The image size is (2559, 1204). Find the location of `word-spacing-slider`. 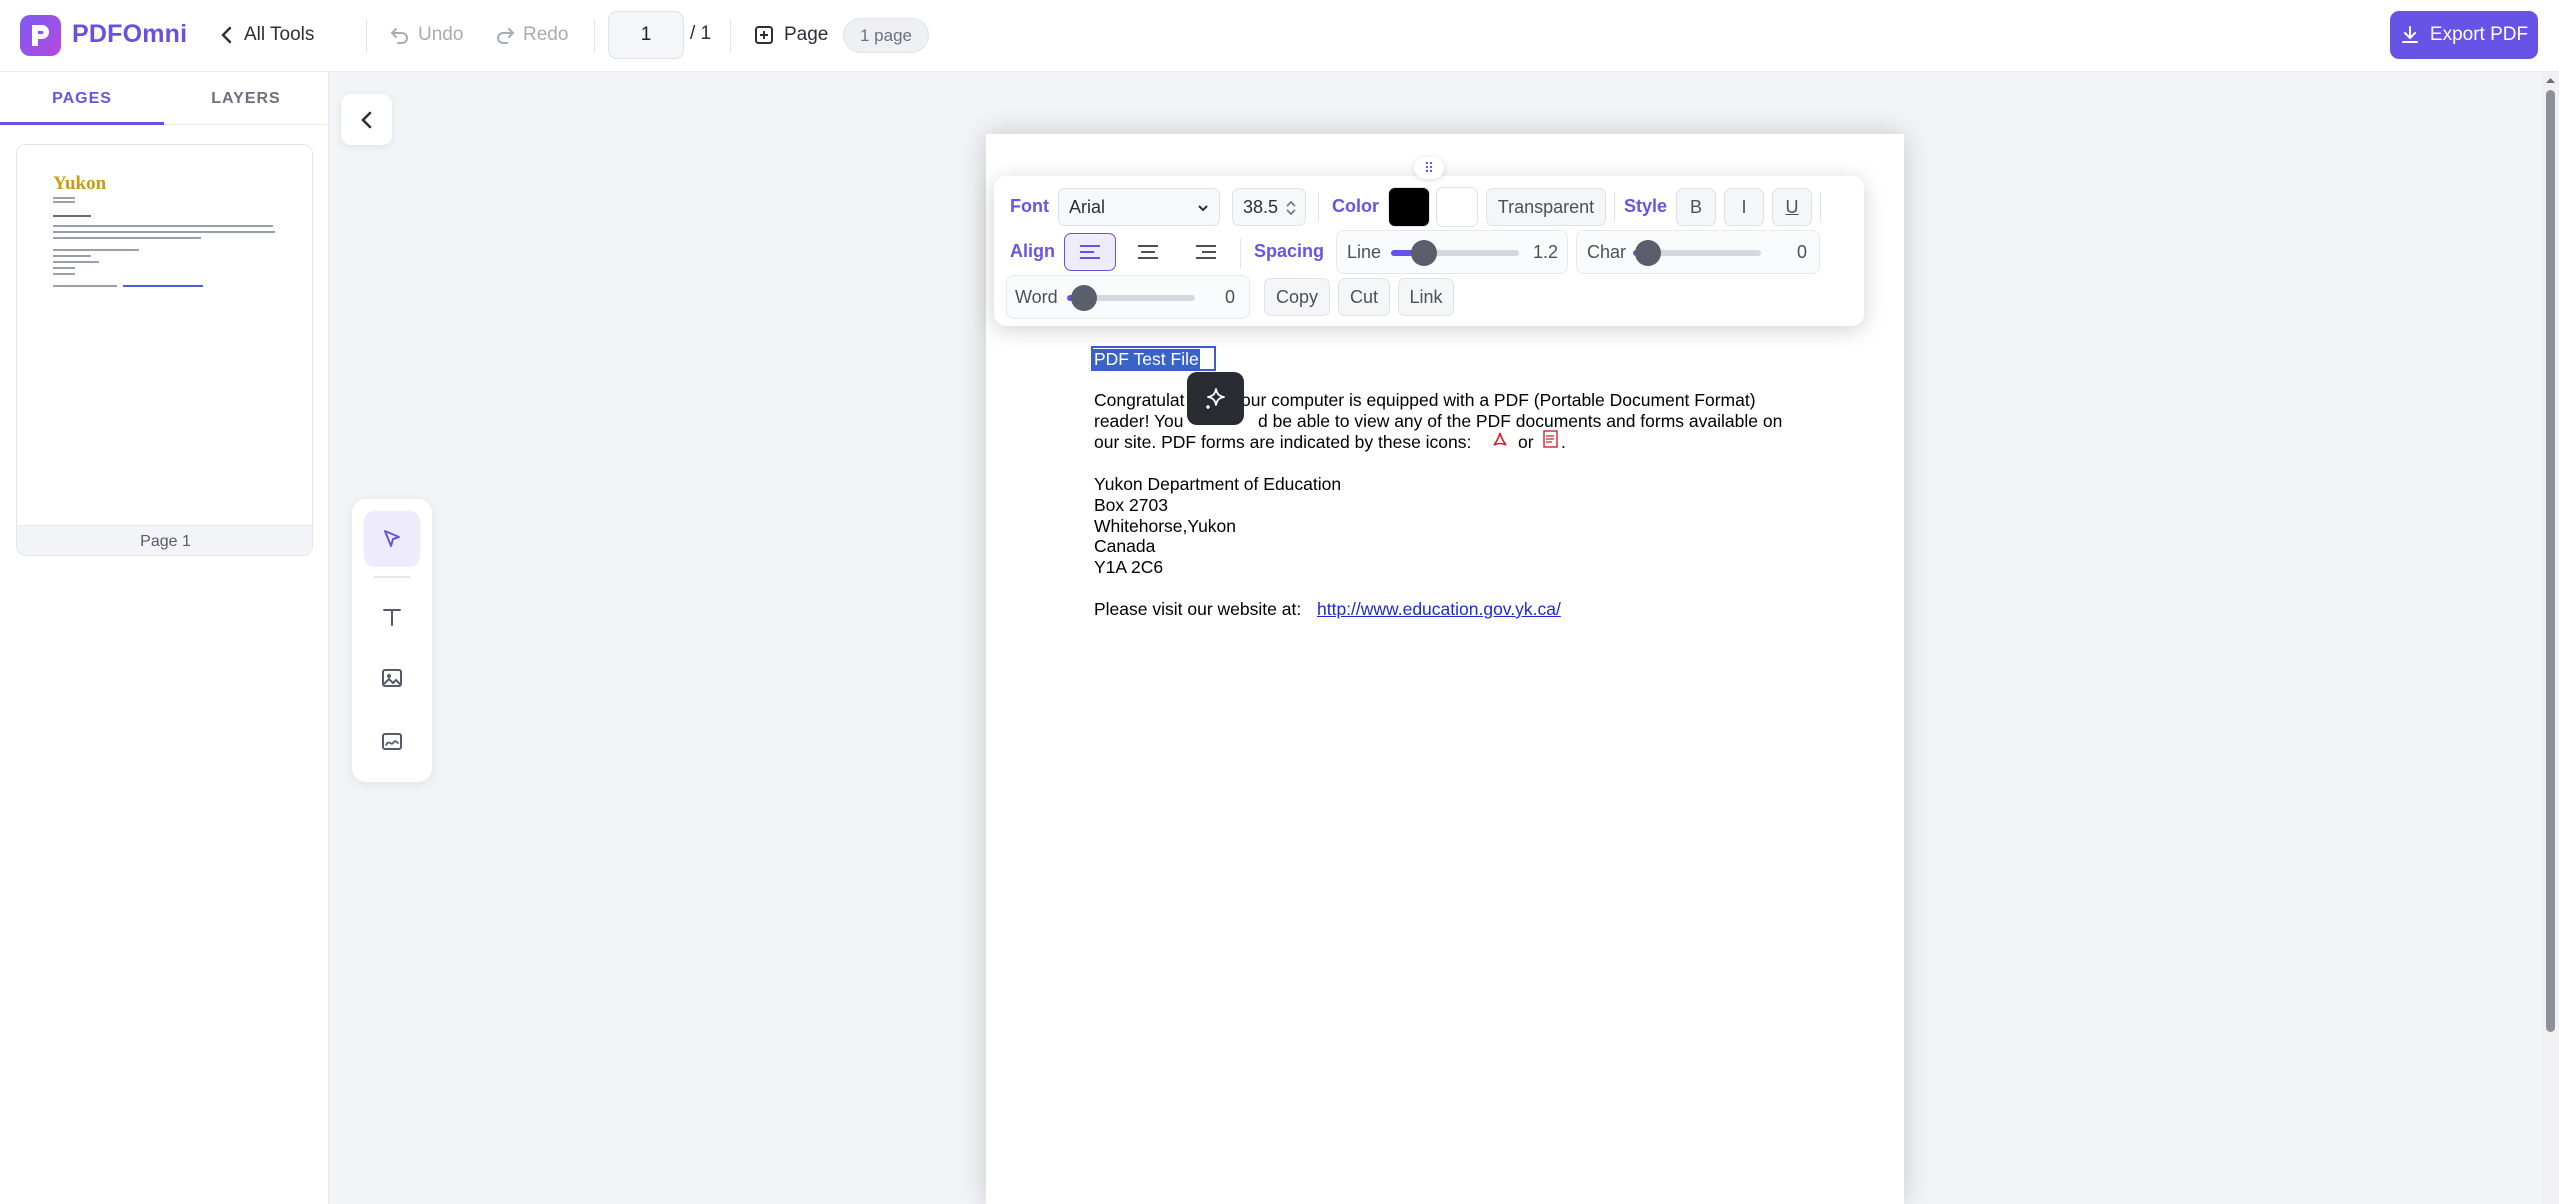

word-spacing-slider is located at coordinates (1131, 298).